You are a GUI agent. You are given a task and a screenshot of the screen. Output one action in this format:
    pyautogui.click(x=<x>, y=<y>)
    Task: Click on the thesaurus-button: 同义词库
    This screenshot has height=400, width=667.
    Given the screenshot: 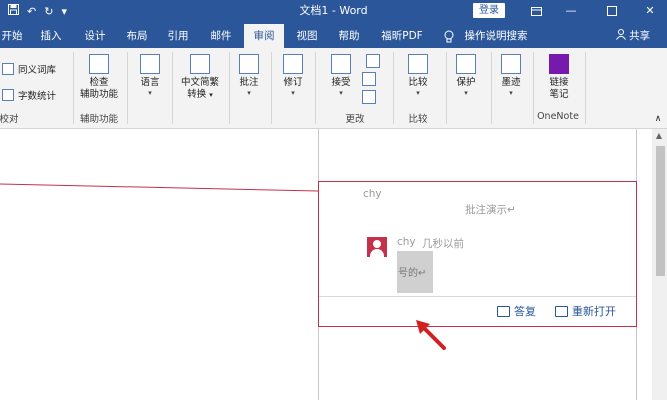 What is the action you would take?
    pyautogui.click(x=29, y=69)
    